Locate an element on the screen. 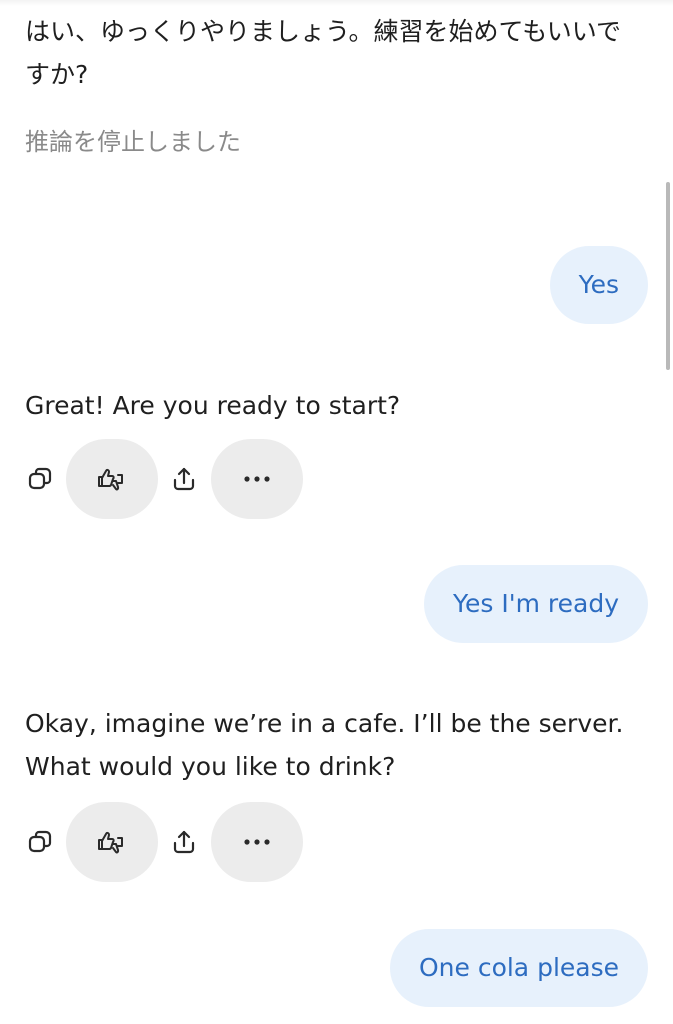 This screenshot has height=1024, width=673. user-message-bubble: Yes I'm ready is located at coordinates (536, 604).